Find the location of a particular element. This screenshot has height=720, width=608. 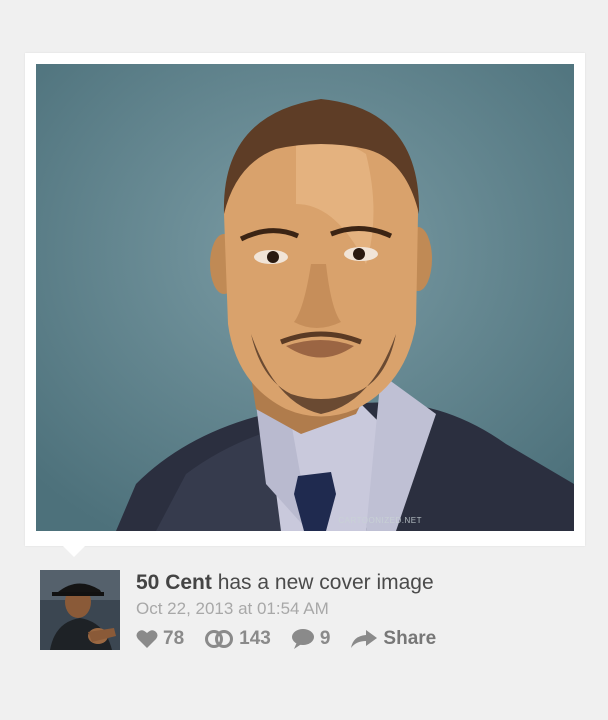

action-bar: 78 143 9 Share is located at coordinates (296, 639).